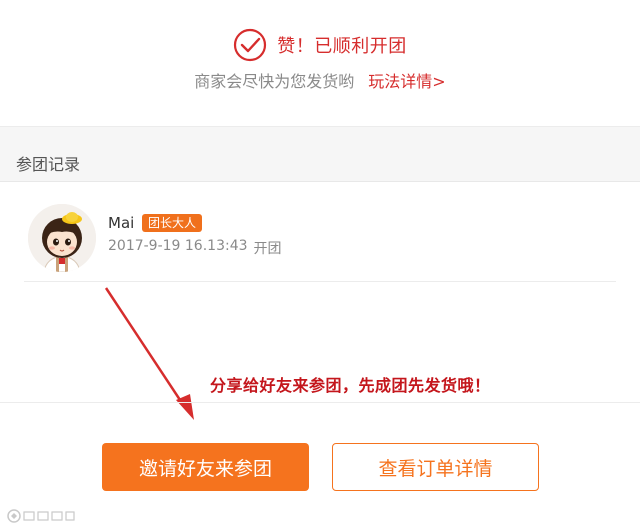 The height and width of the screenshot is (529, 640). I want to click on record-time: 2017-9-19 16.13:43, so click(178, 246).